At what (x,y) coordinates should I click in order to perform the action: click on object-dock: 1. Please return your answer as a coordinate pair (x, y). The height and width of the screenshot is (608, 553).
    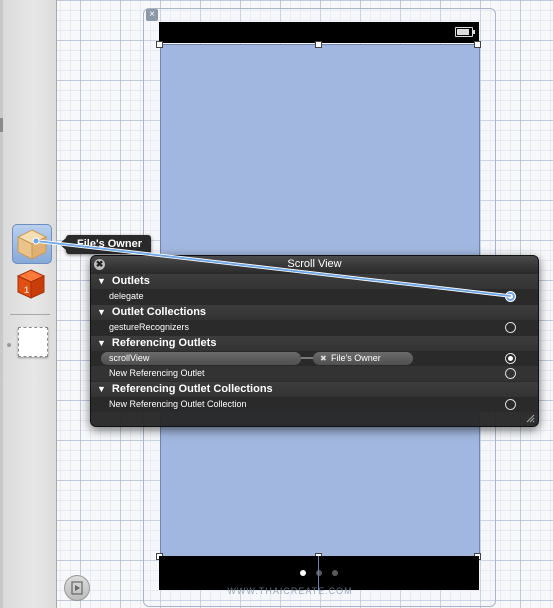
    Looking at the image, I should click on (28, 304).